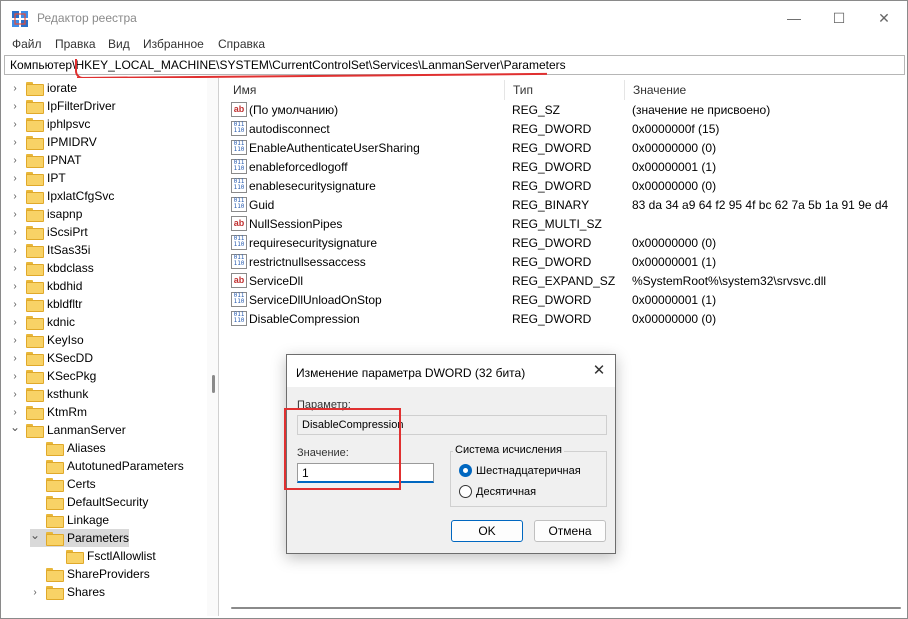 Image resolution: width=908 pixels, height=619 pixels. What do you see at coordinates (884, 18) in the screenshot?
I see `close-button: ✕` at bounding box center [884, 18].